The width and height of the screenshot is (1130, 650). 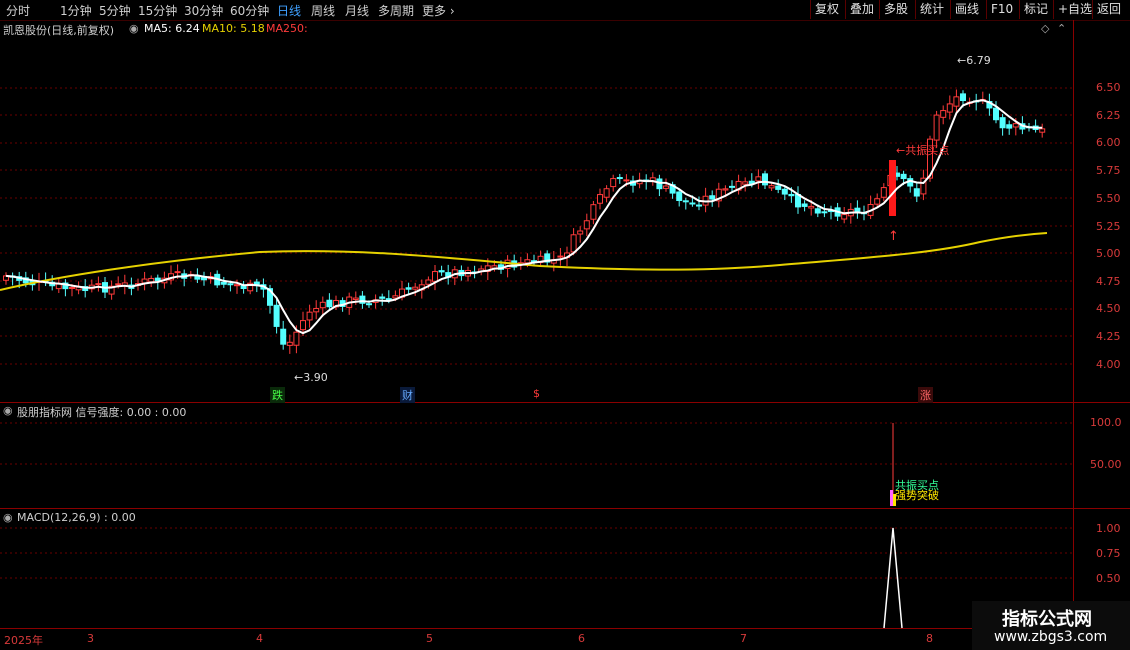 I want to click on watermark-title: 指标公式网, so click(x=1047, y=619).